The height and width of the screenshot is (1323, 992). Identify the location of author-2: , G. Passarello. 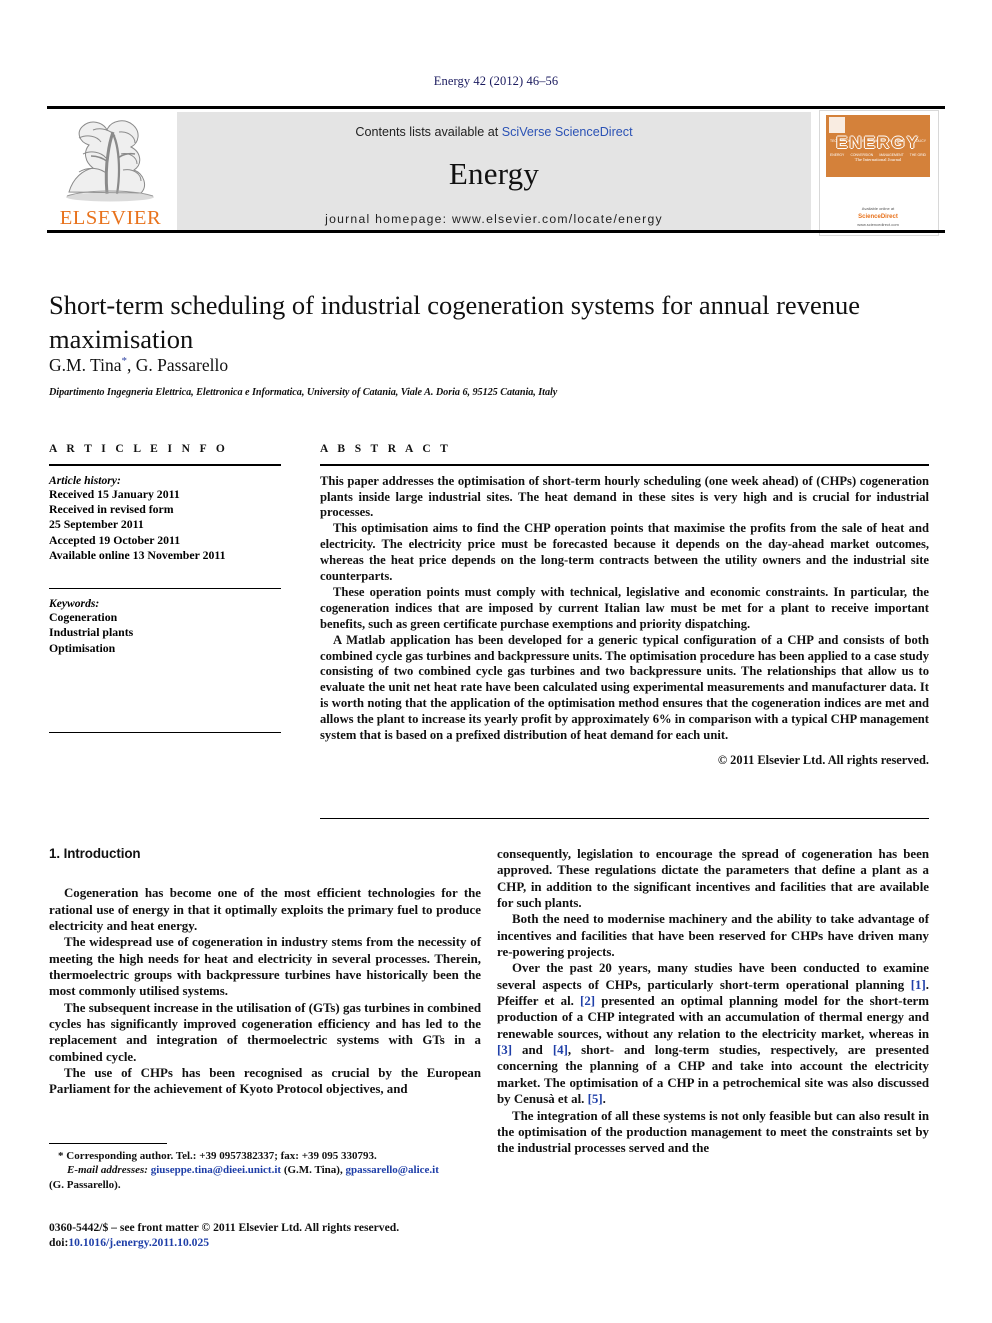
(177, 365).